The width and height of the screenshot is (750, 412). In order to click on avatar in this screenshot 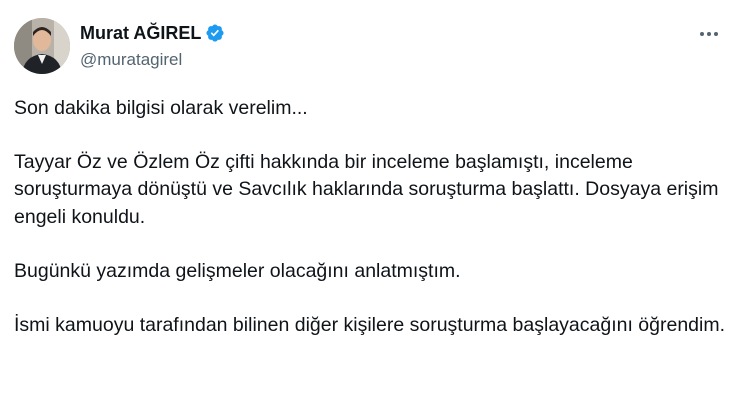, I will do `click(42, 46)`.